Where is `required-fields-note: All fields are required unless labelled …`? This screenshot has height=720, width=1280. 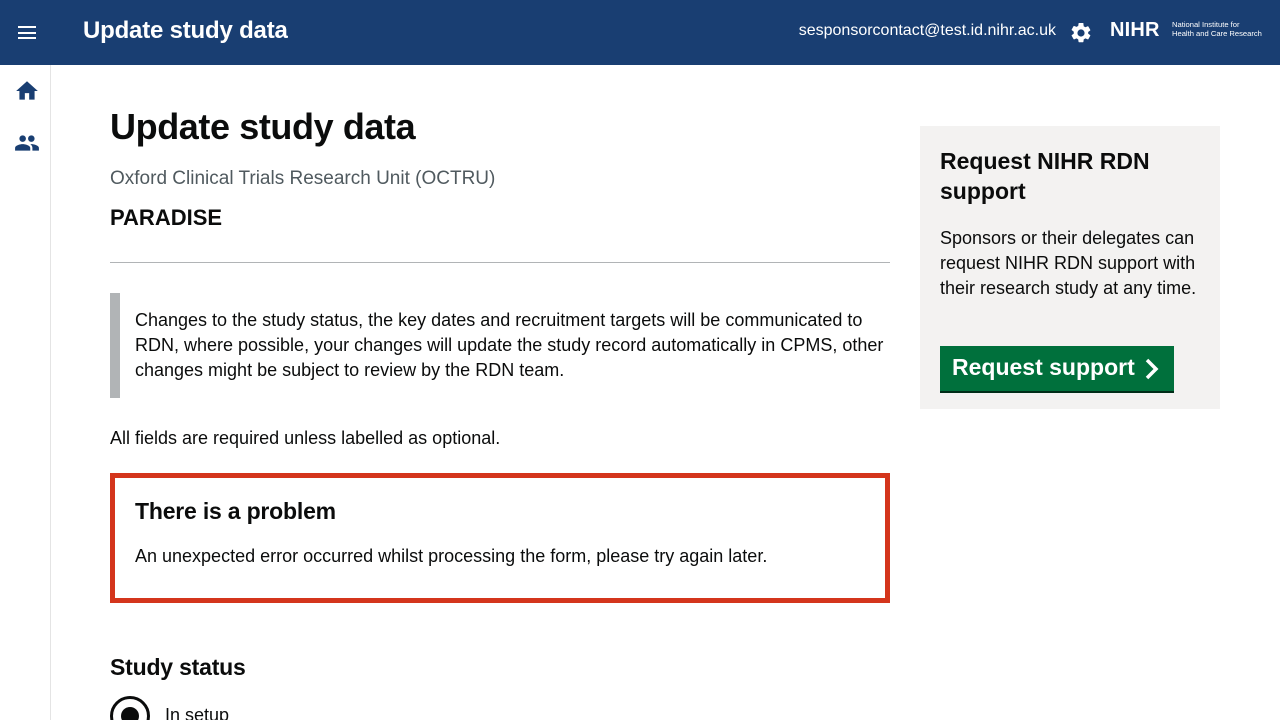
required-fields-note: All fields are required unless labelled … is located at coordinates (305, 438).